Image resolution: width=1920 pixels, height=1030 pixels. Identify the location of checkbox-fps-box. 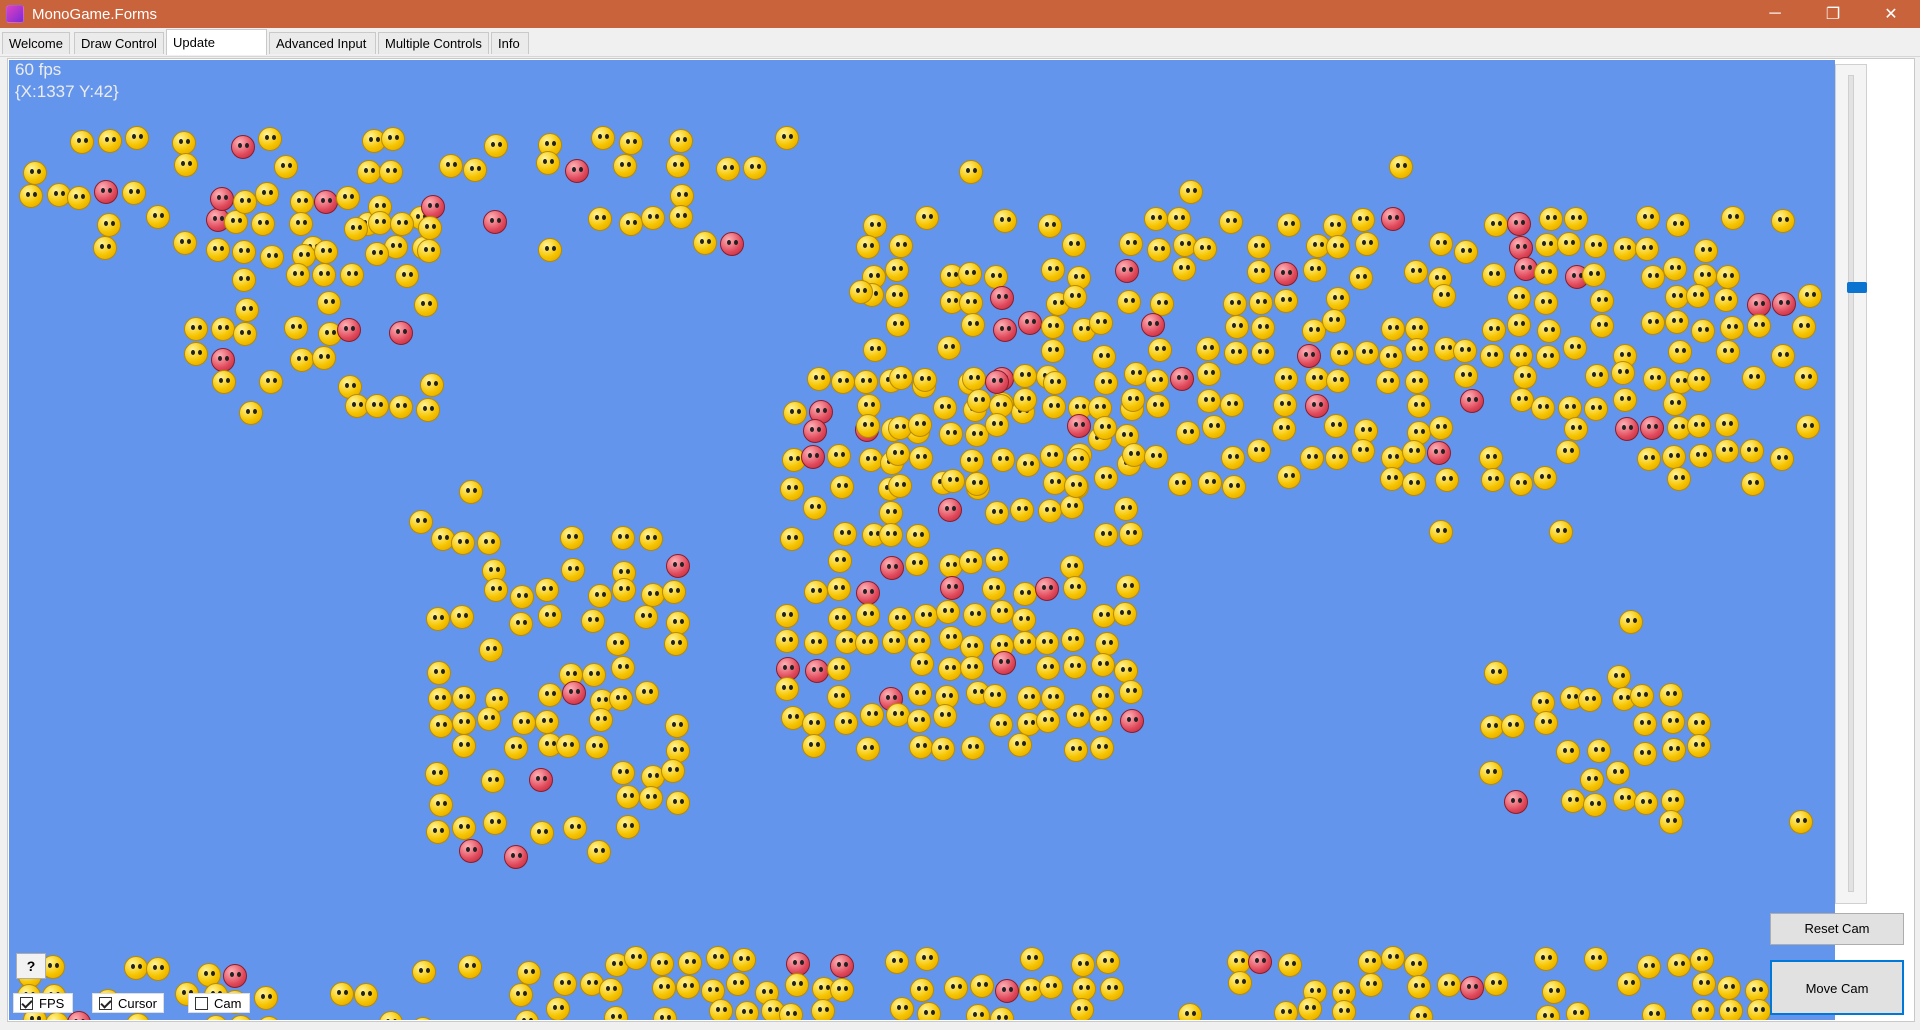
(26, 1003).